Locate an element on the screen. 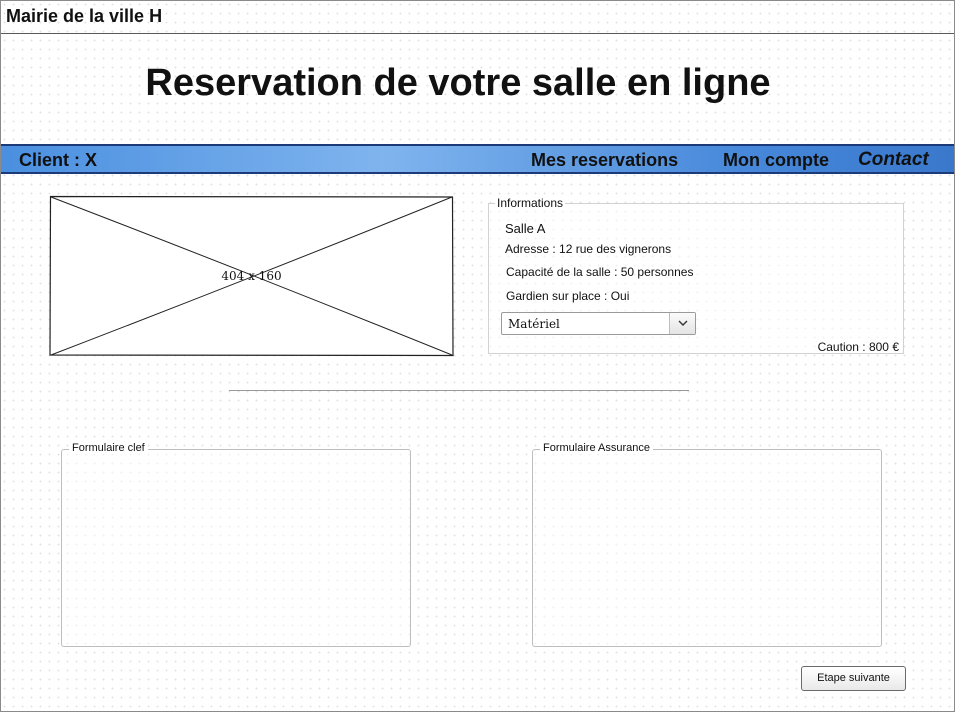 The height and width of the screenshot is (712, 955). informations-legend: Informations is located at coordinates (530, 203).